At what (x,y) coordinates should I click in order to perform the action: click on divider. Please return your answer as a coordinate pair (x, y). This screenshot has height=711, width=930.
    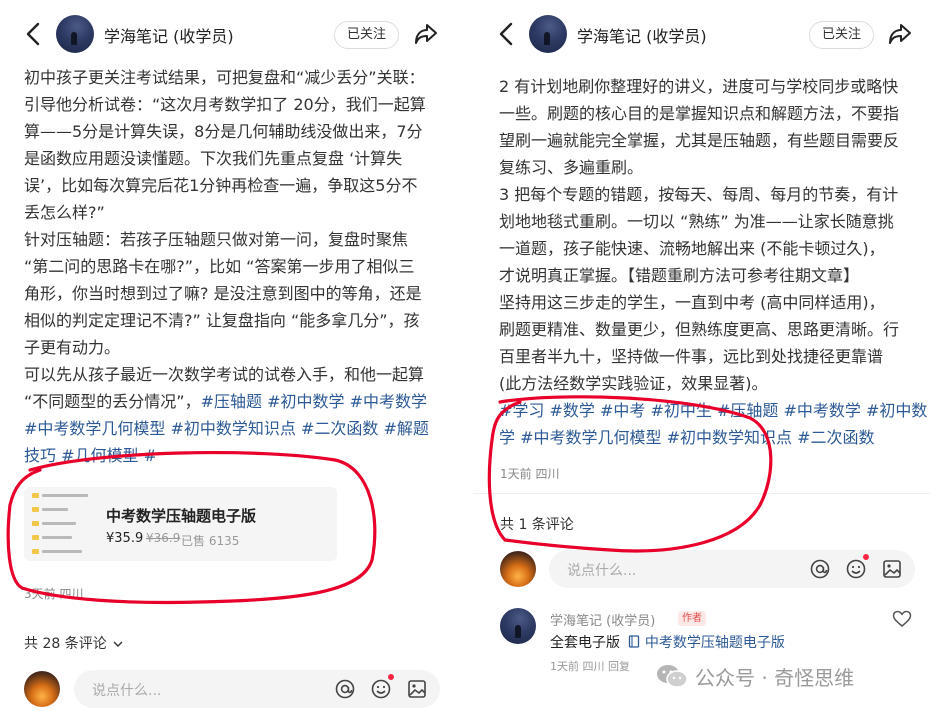
    Looking at the image, I should click on (701, 493).